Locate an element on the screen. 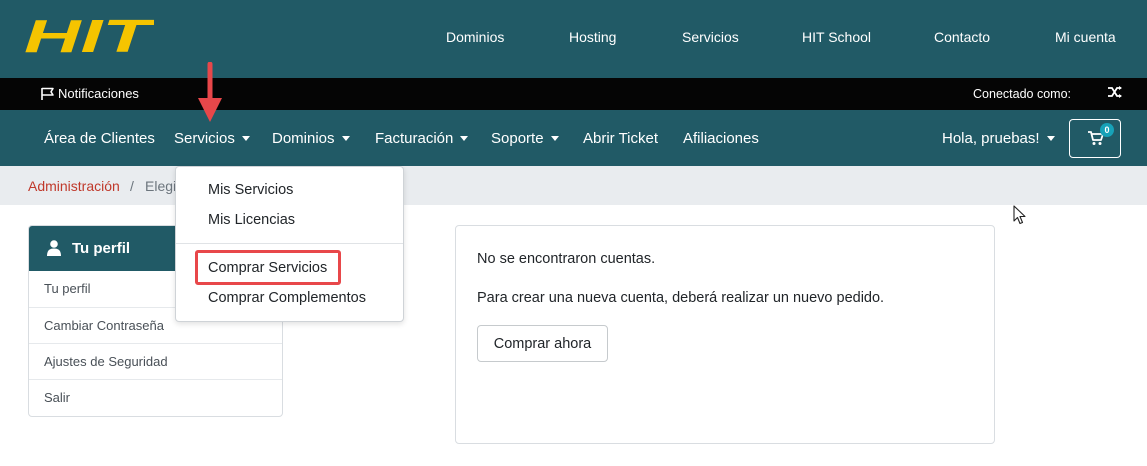 The image size is (1147, 466). nav-label: Afiliaciones is located at coordinates (721, 138).